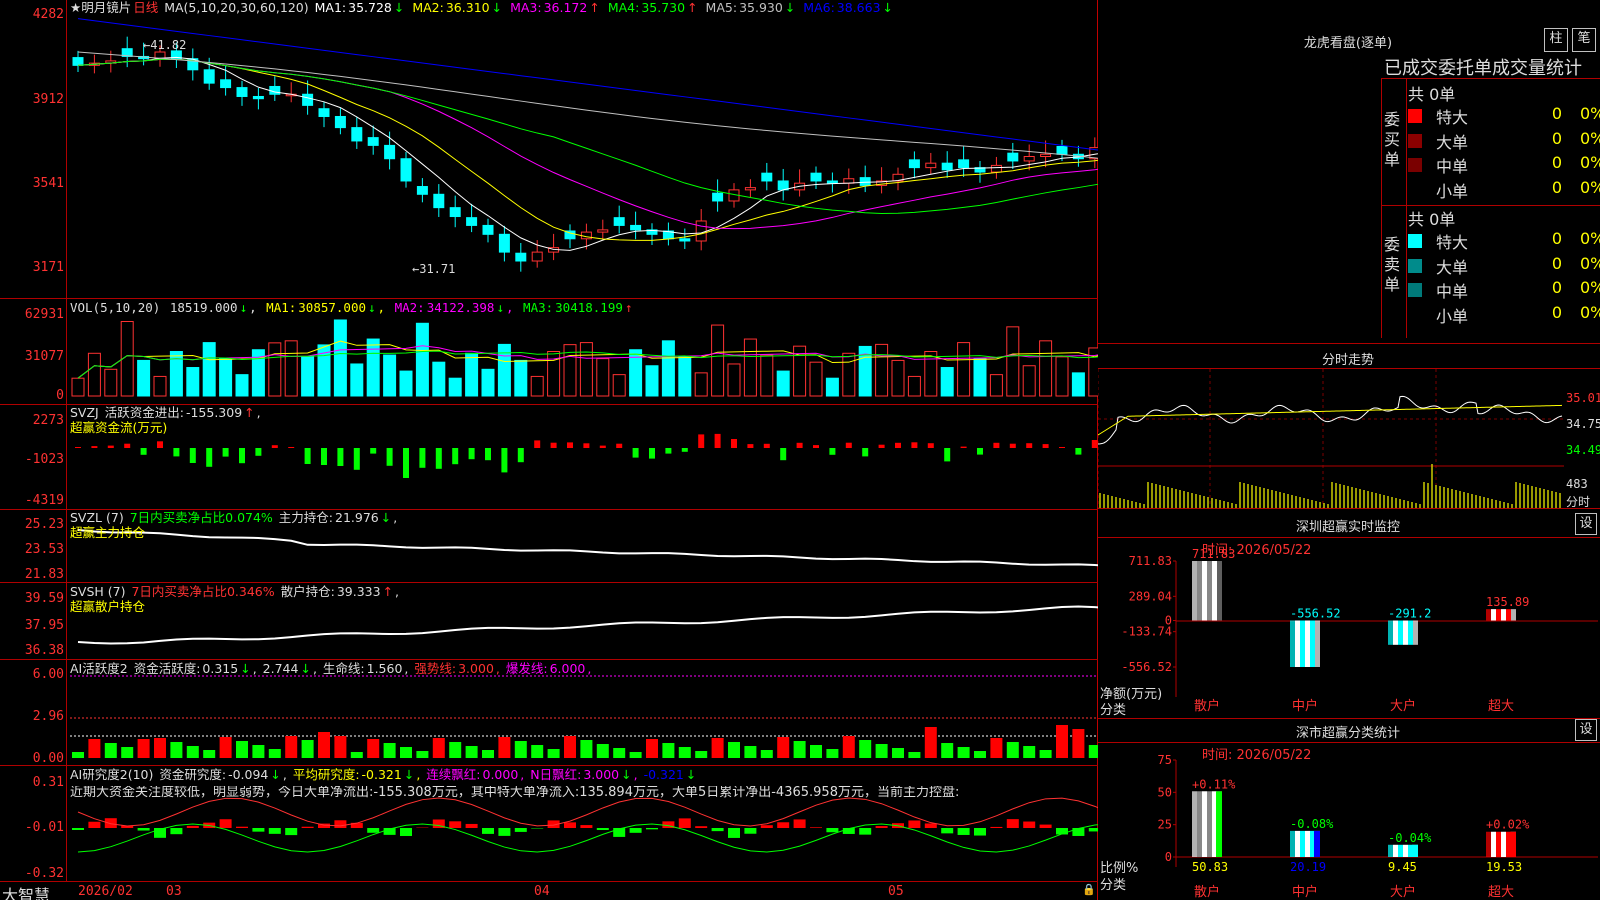  I want to click on stats-settings-button: 设, so click(1586, 730).